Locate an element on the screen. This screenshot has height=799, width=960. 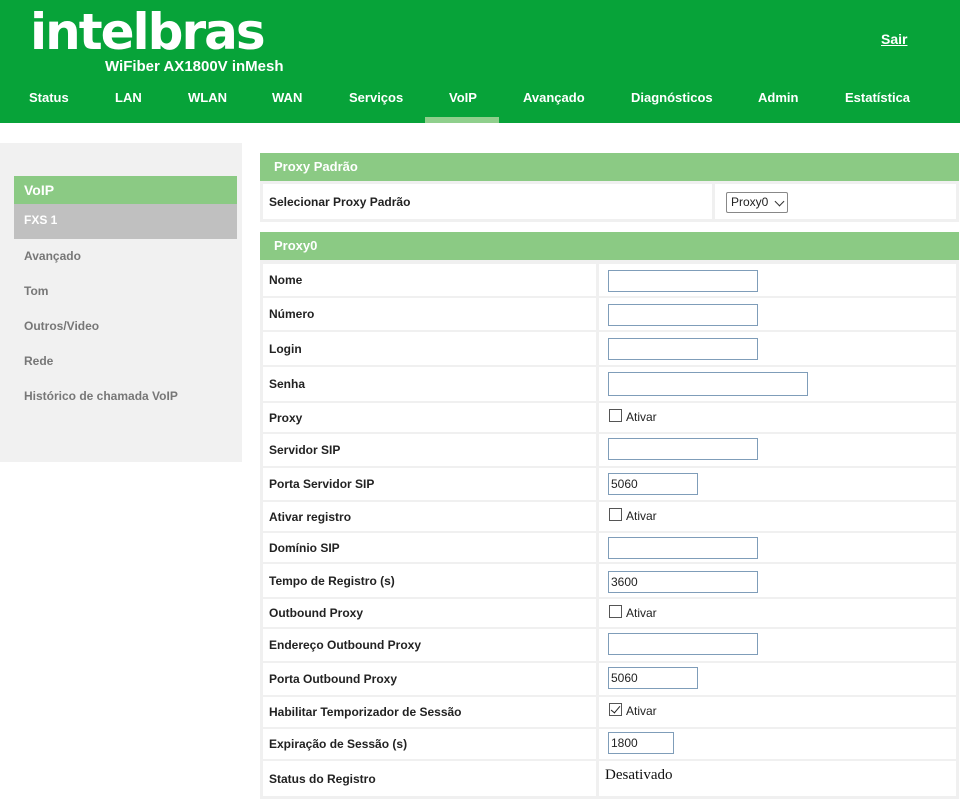
sidebar-item-rede: Rede is located at coordinates (38, 361).